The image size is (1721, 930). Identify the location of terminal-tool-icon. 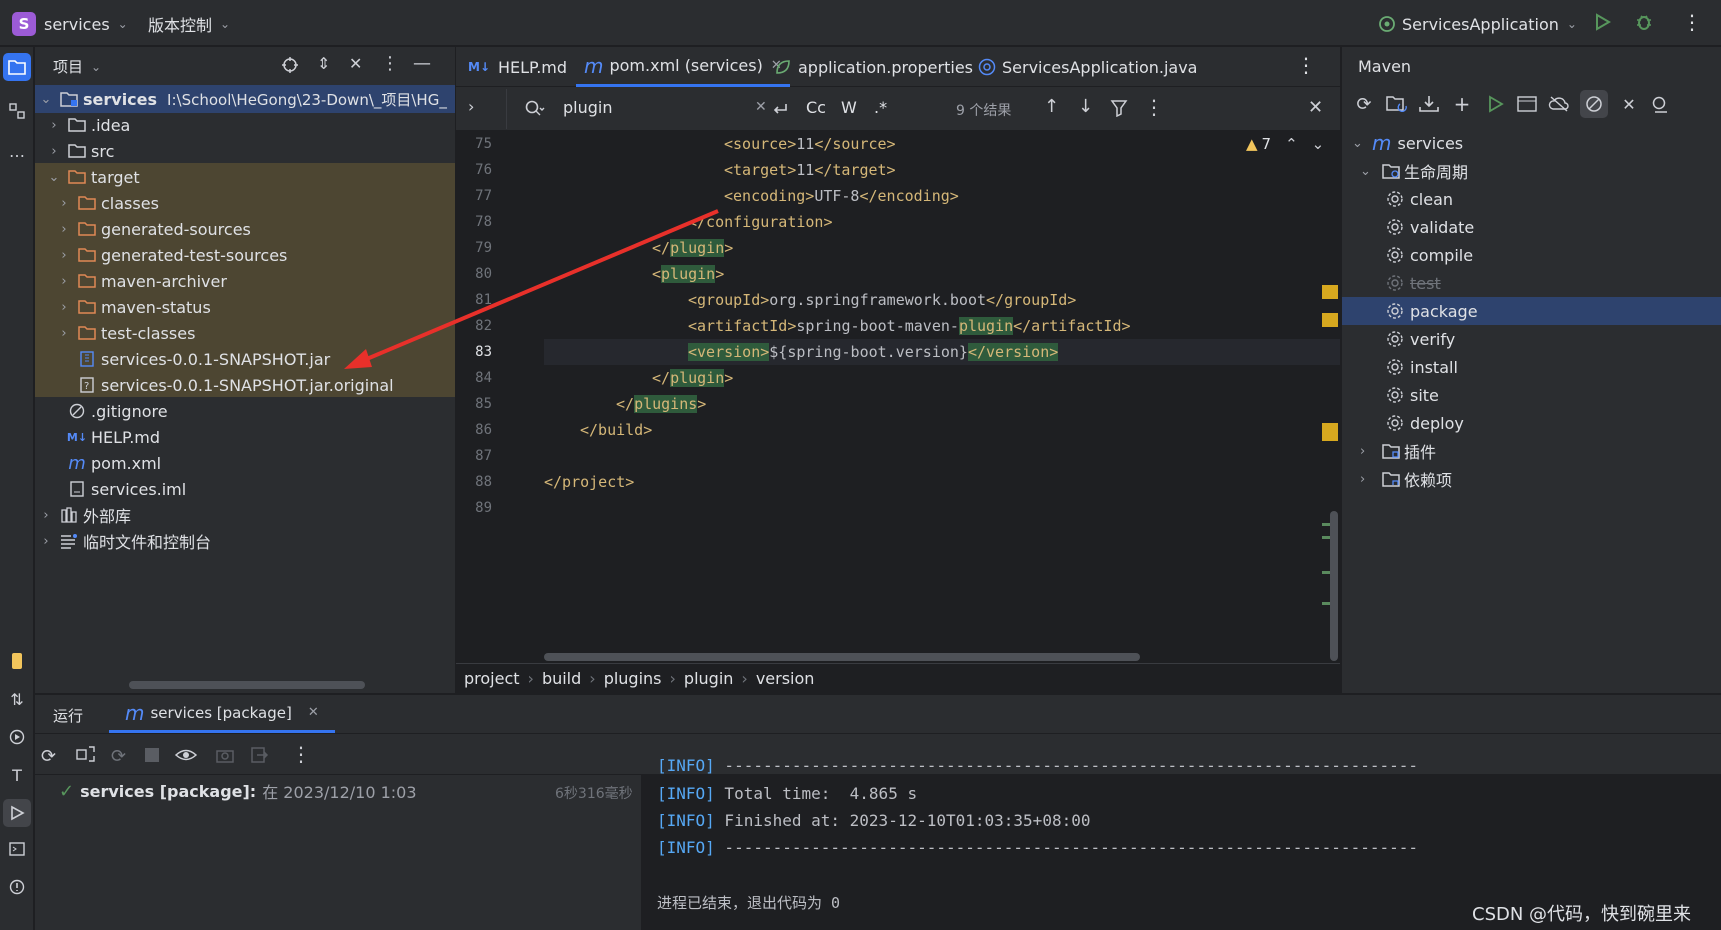
(17, 849).